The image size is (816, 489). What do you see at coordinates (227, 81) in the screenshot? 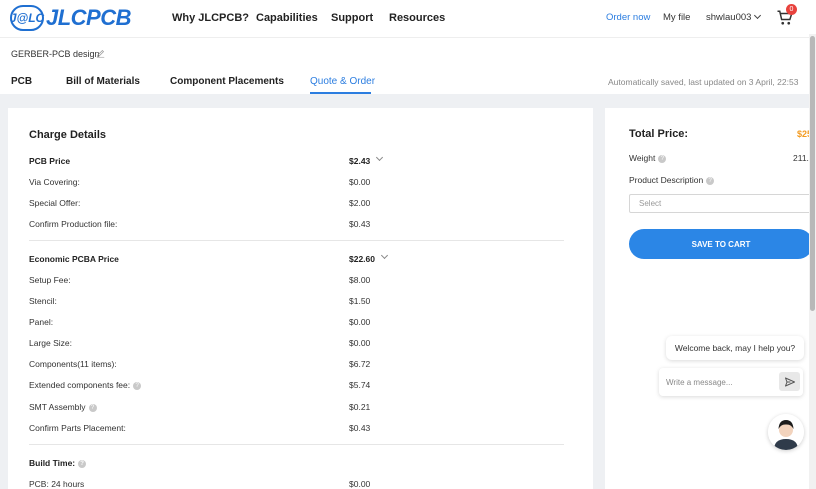
I see `tab-component-placements: Component Placements` at bounding box center [227, 81].